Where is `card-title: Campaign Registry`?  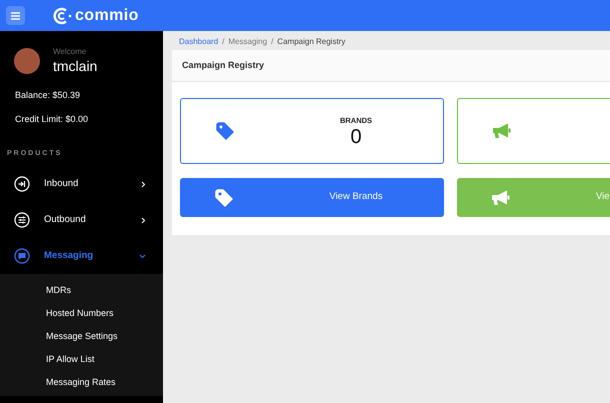 card-title: Campaign Registry is located at coordinates (223, 65).